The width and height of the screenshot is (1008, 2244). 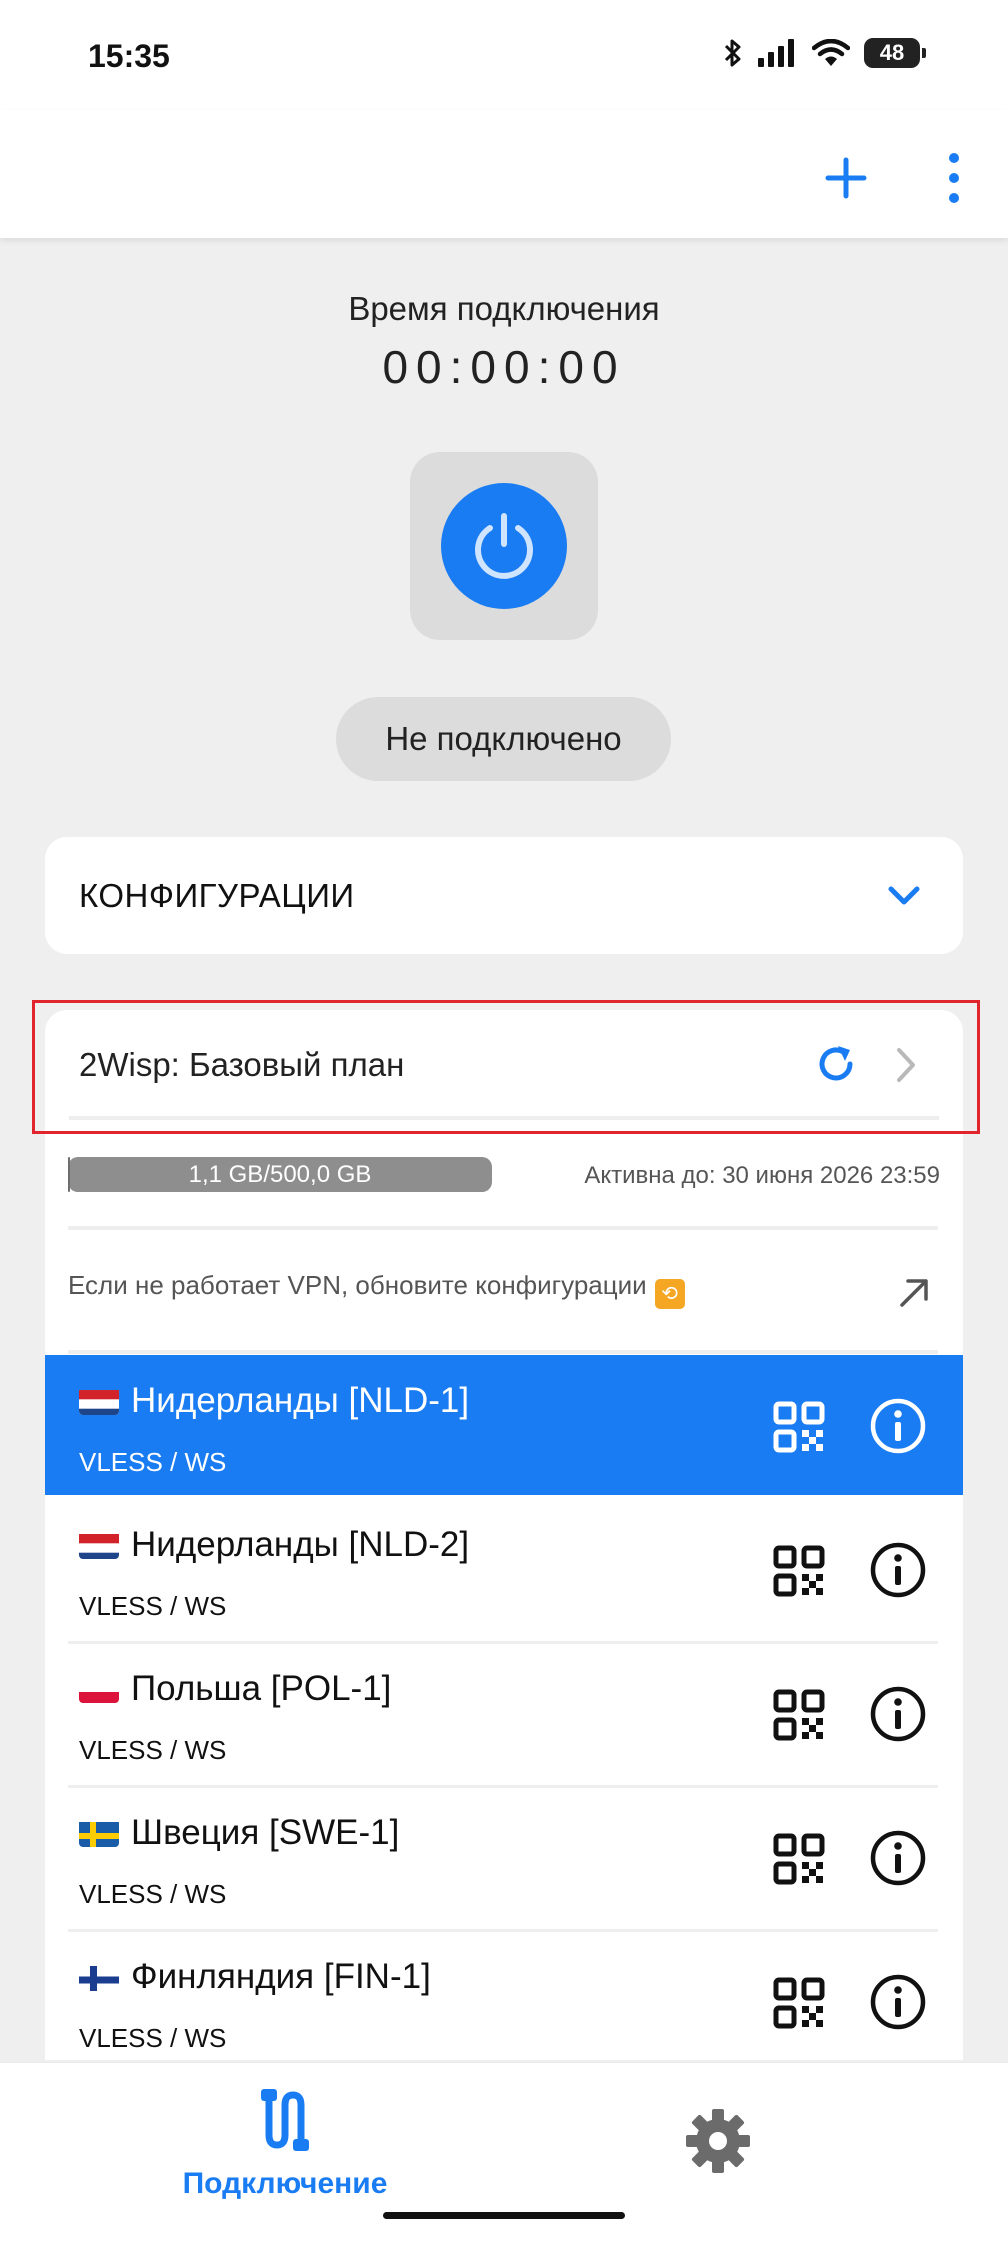 I want to click on home-indicator, so click(x=504, y=2215).